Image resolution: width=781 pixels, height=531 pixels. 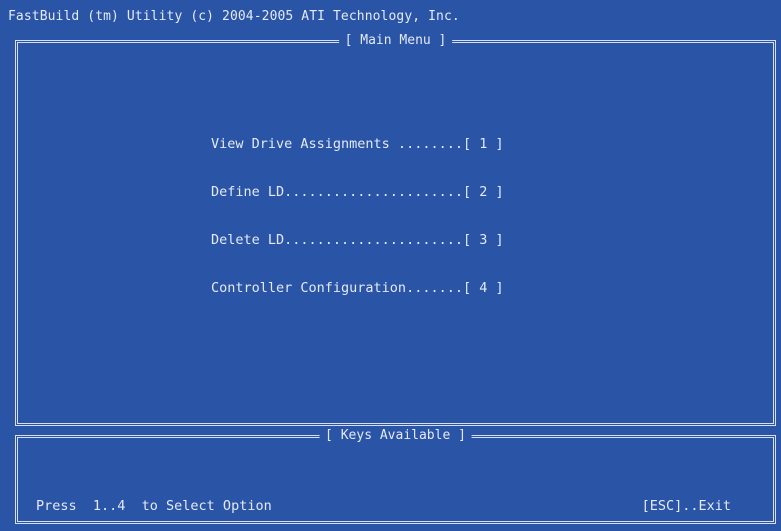 I want to click on select-option-hint: Press 1..4 to Select Option, so click(x=154, y=506).